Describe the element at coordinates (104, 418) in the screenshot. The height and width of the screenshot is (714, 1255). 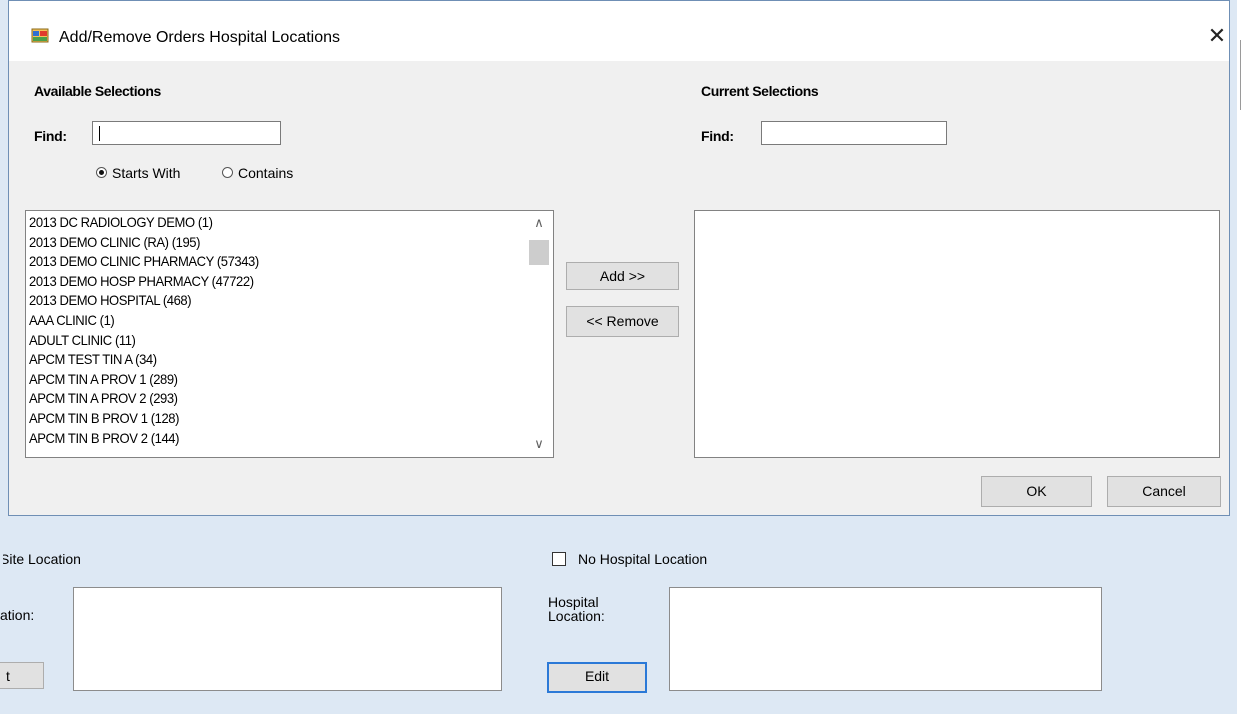
I see `list-item: APCM TIN B PROV 1 (128)` at that location.